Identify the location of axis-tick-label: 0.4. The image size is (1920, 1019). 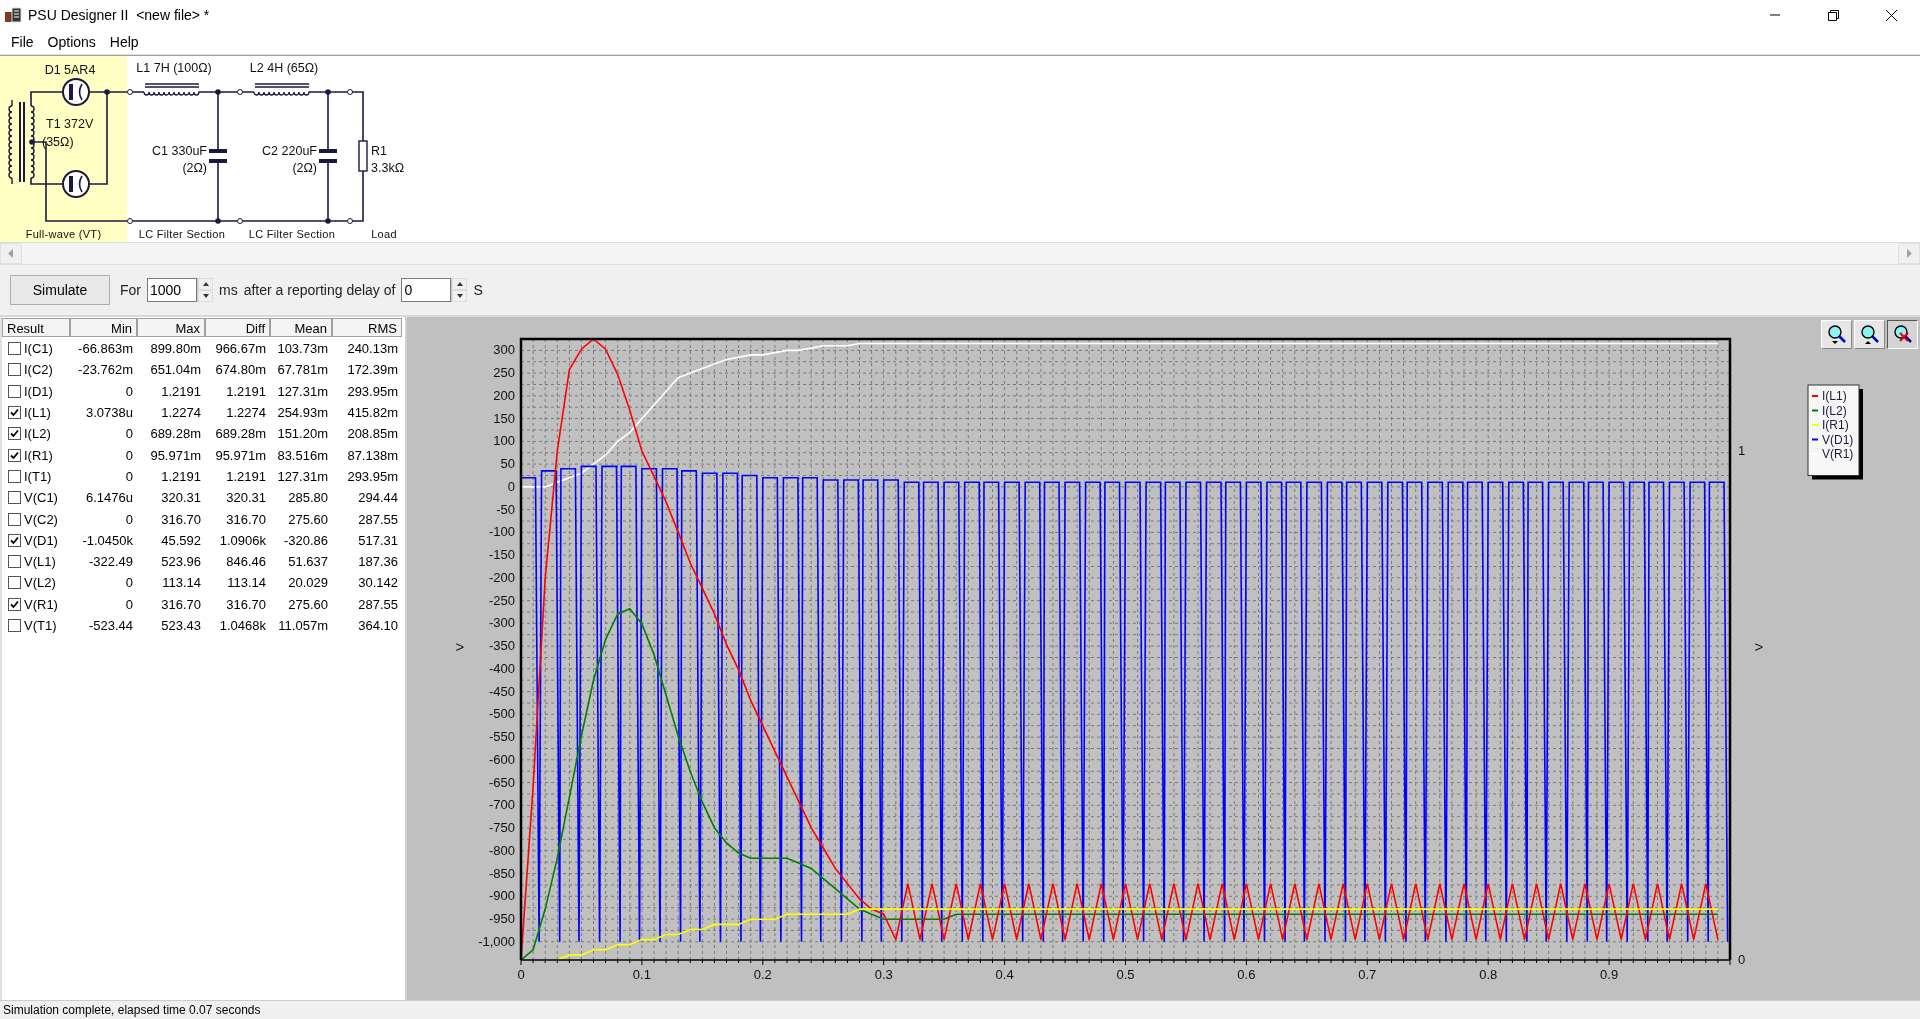
(1004, 974).